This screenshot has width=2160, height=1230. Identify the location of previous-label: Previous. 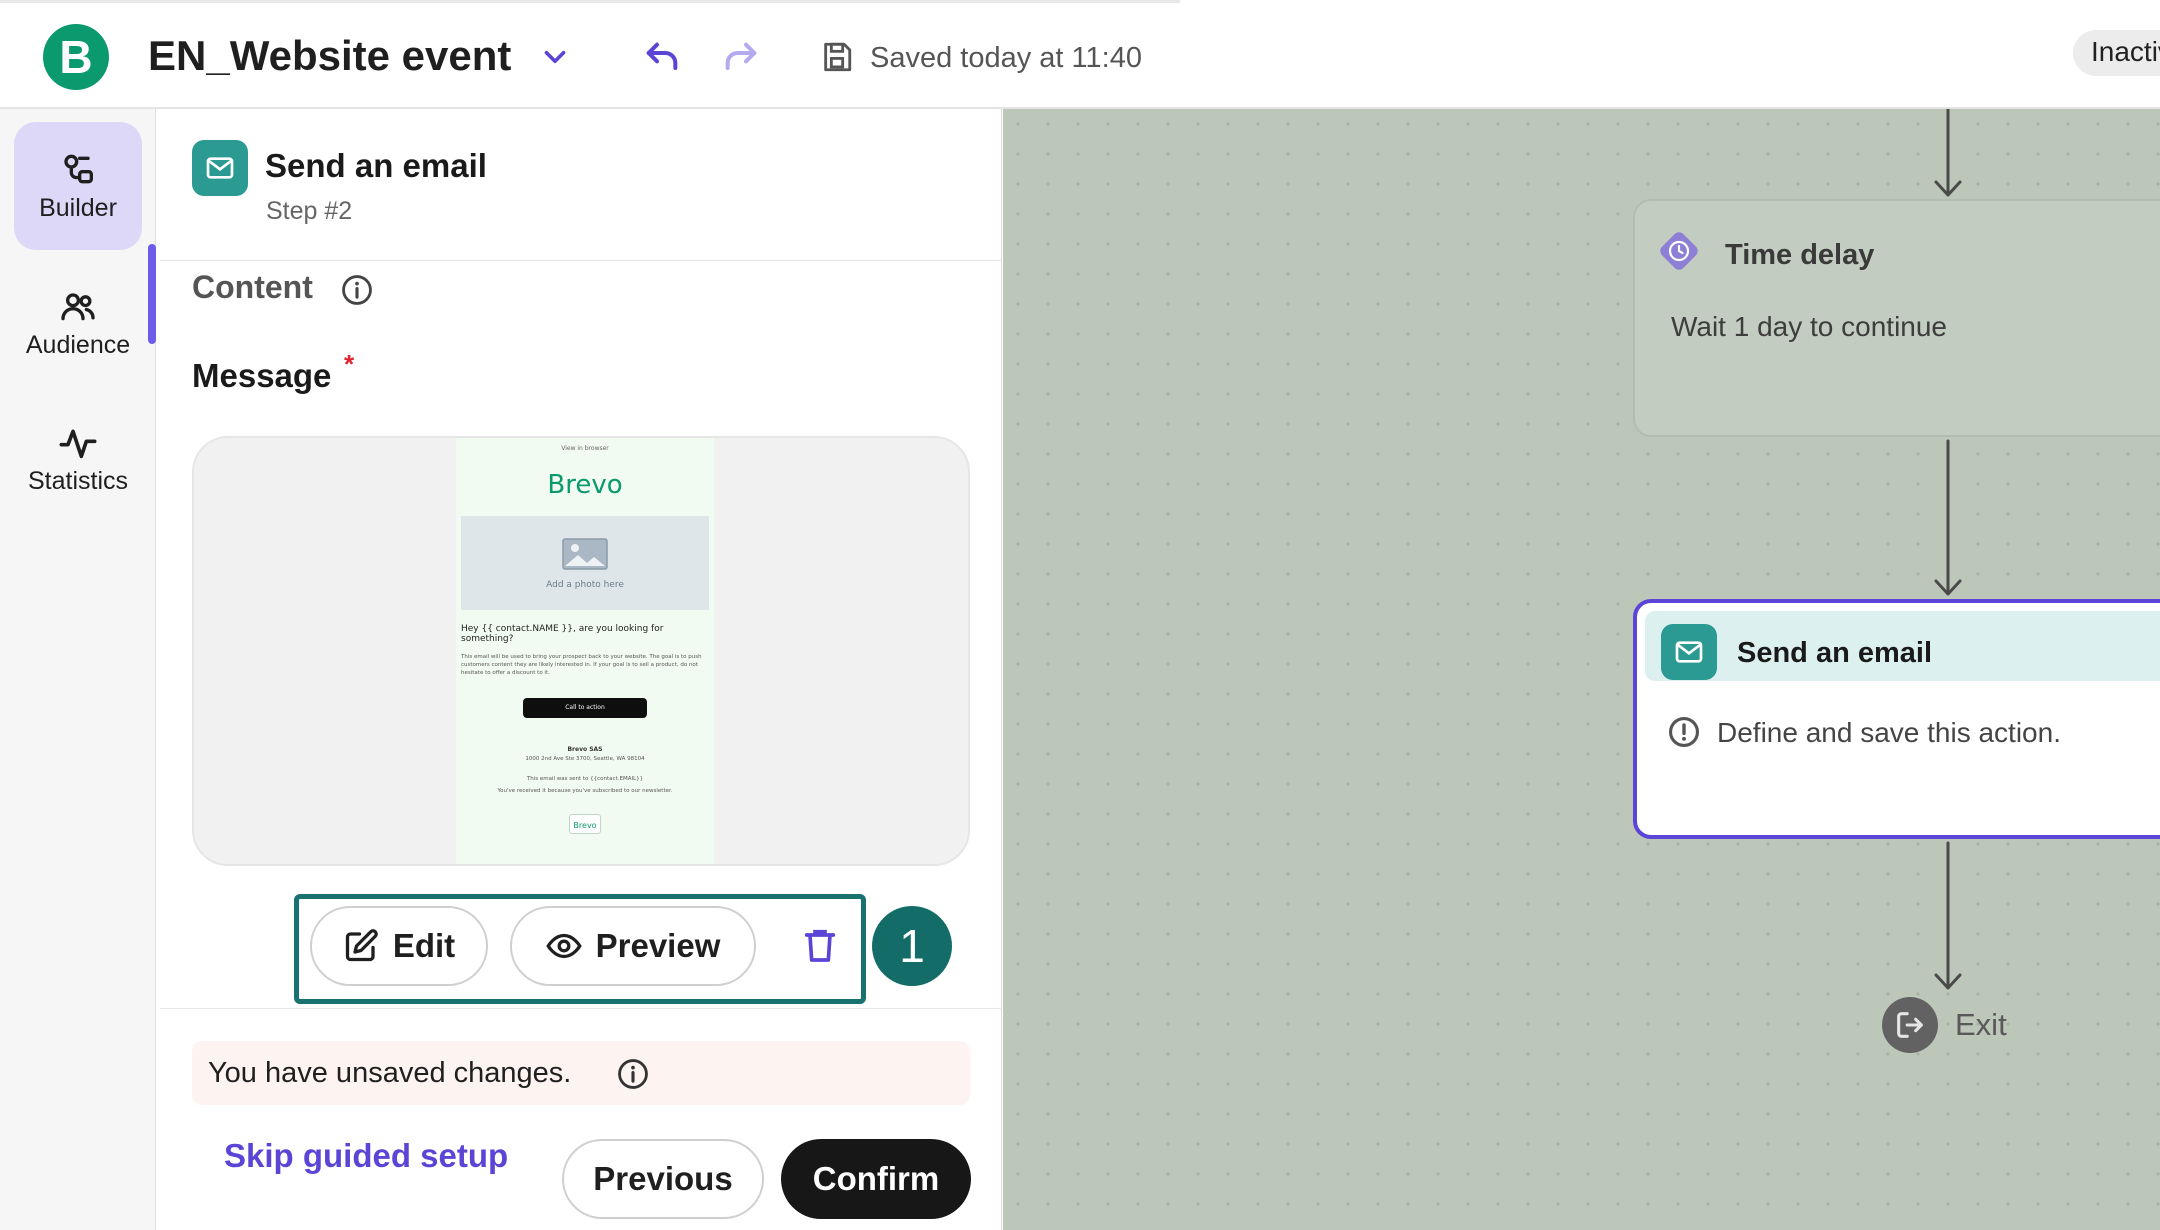
(663, 1178).